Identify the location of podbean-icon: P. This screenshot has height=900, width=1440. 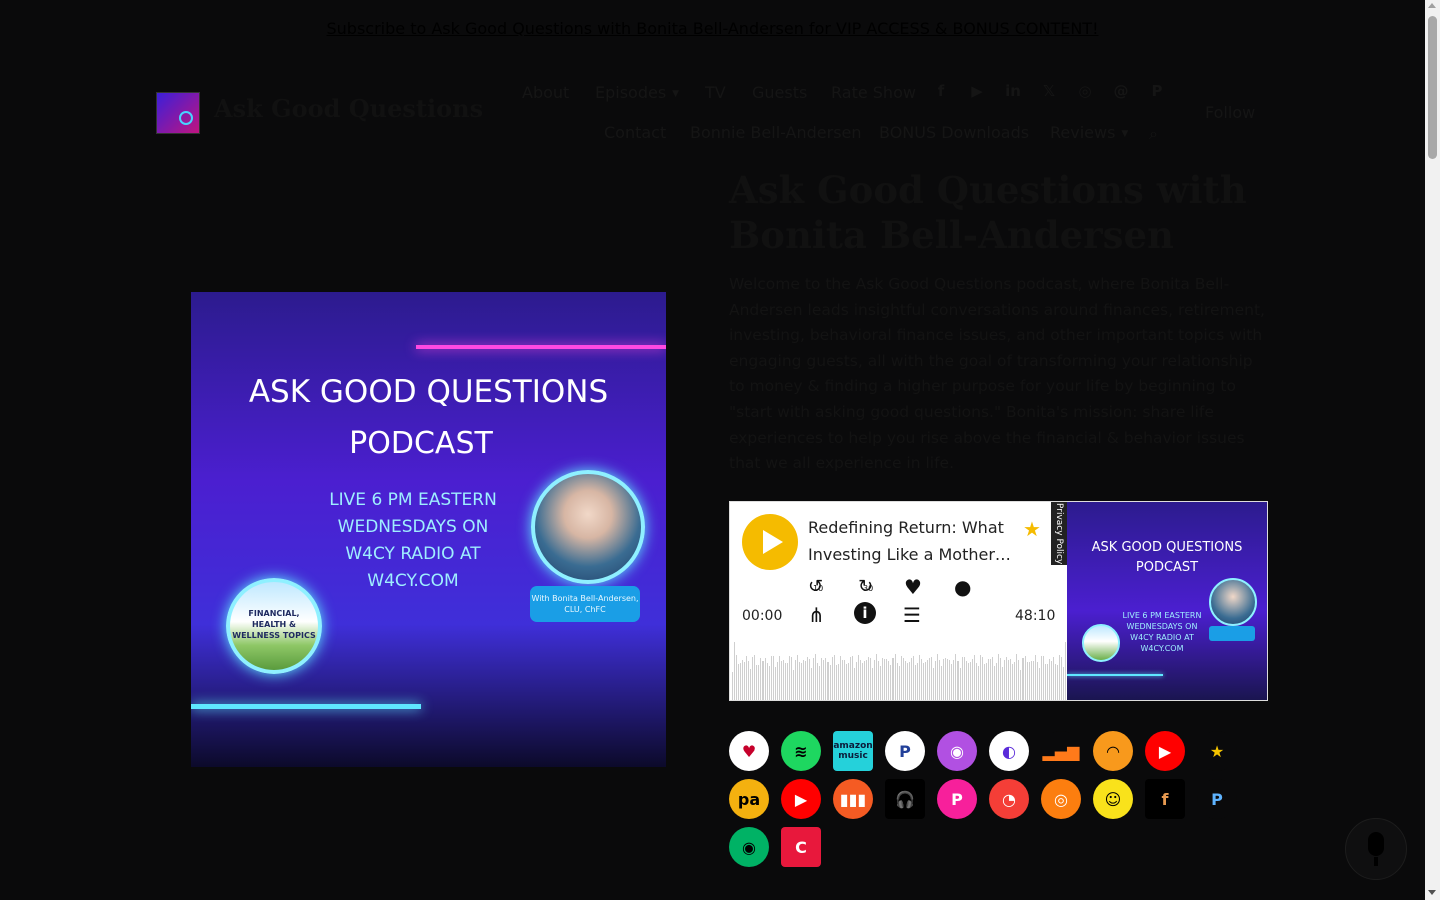
(957, 799).